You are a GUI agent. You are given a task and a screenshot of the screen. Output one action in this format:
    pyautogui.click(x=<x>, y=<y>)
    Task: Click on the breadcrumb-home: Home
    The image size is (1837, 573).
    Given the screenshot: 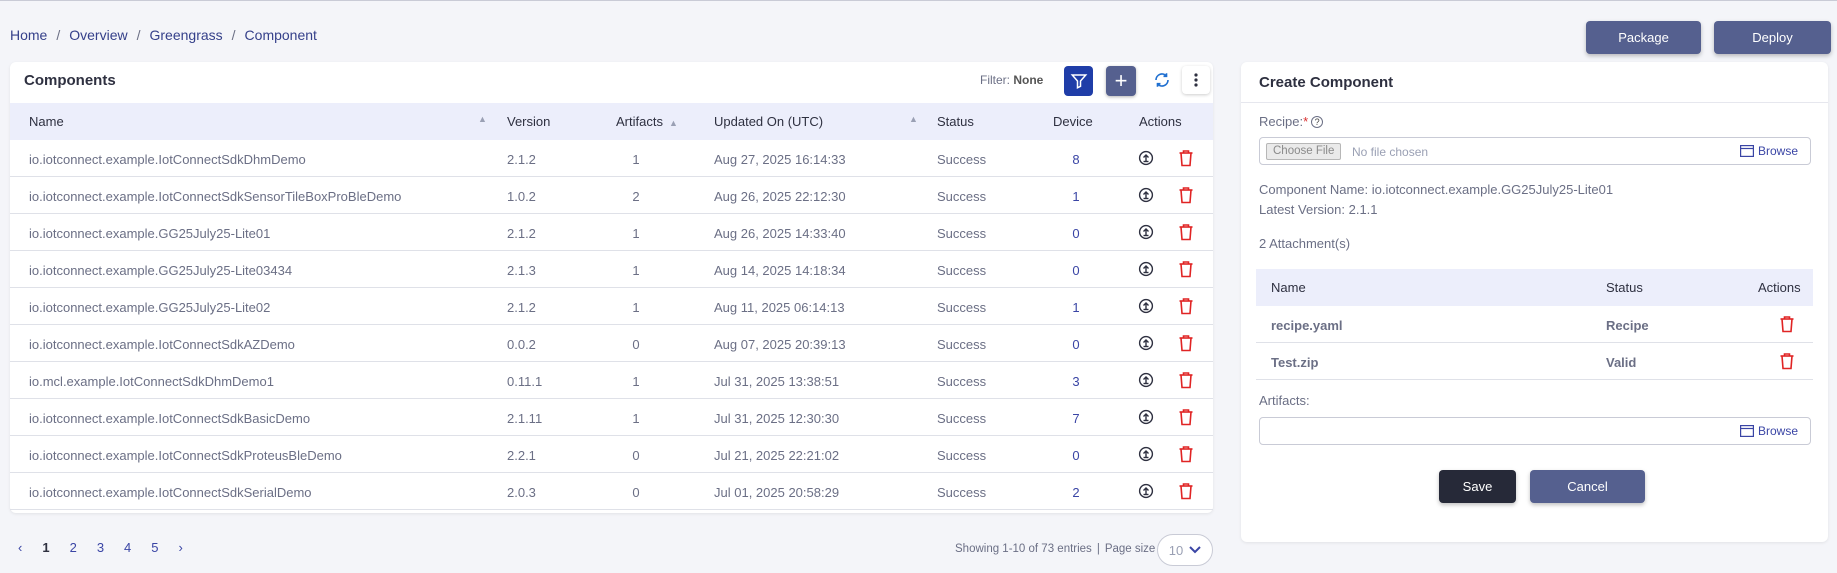 What is the action you would take?
    pyautogui.click(x=28, y=35)
    